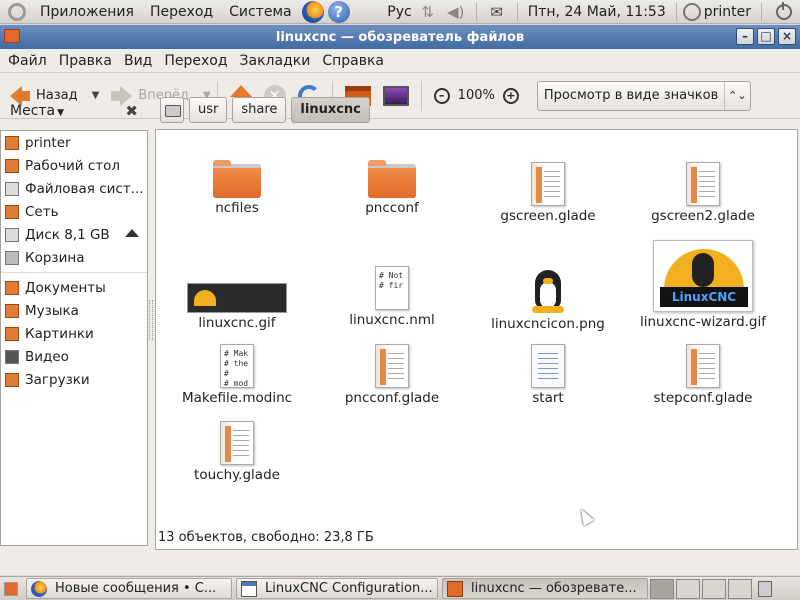 The width and height of the screenshot is (800, 600). I want to click on volume-icon: ◀), so click(456, 12).